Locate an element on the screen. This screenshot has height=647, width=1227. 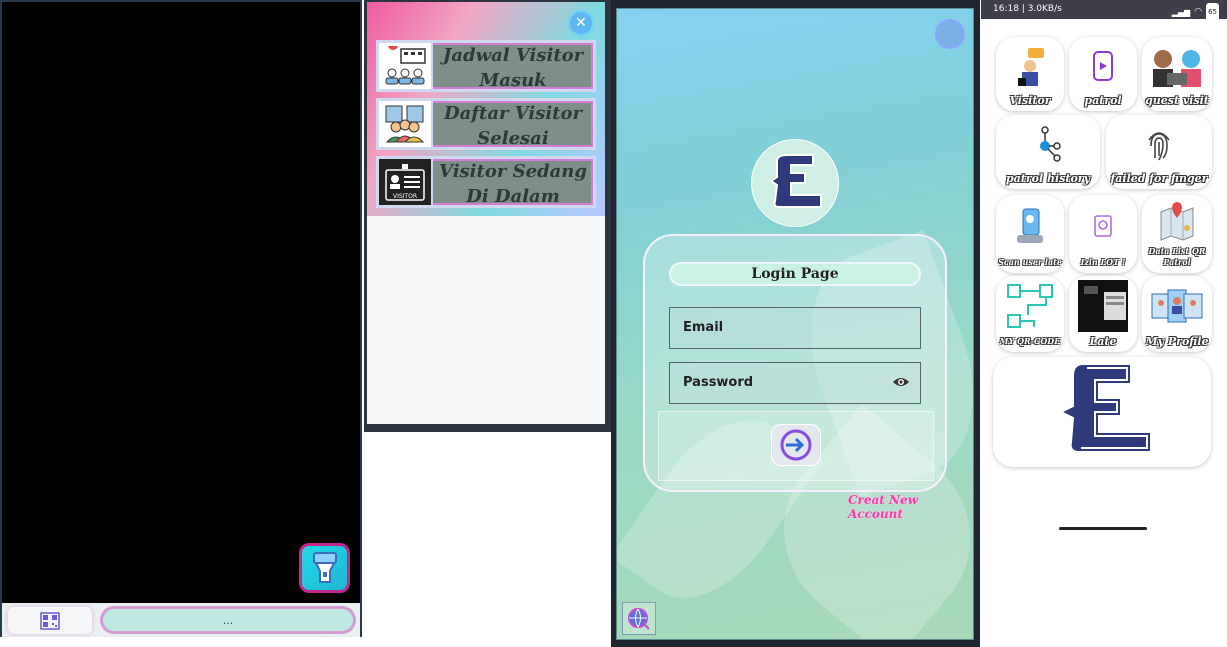
status-bar: 16:18 | 3.0KB/s ▂▄▆ ◠ 65 is located at coordinates (1104, 11).